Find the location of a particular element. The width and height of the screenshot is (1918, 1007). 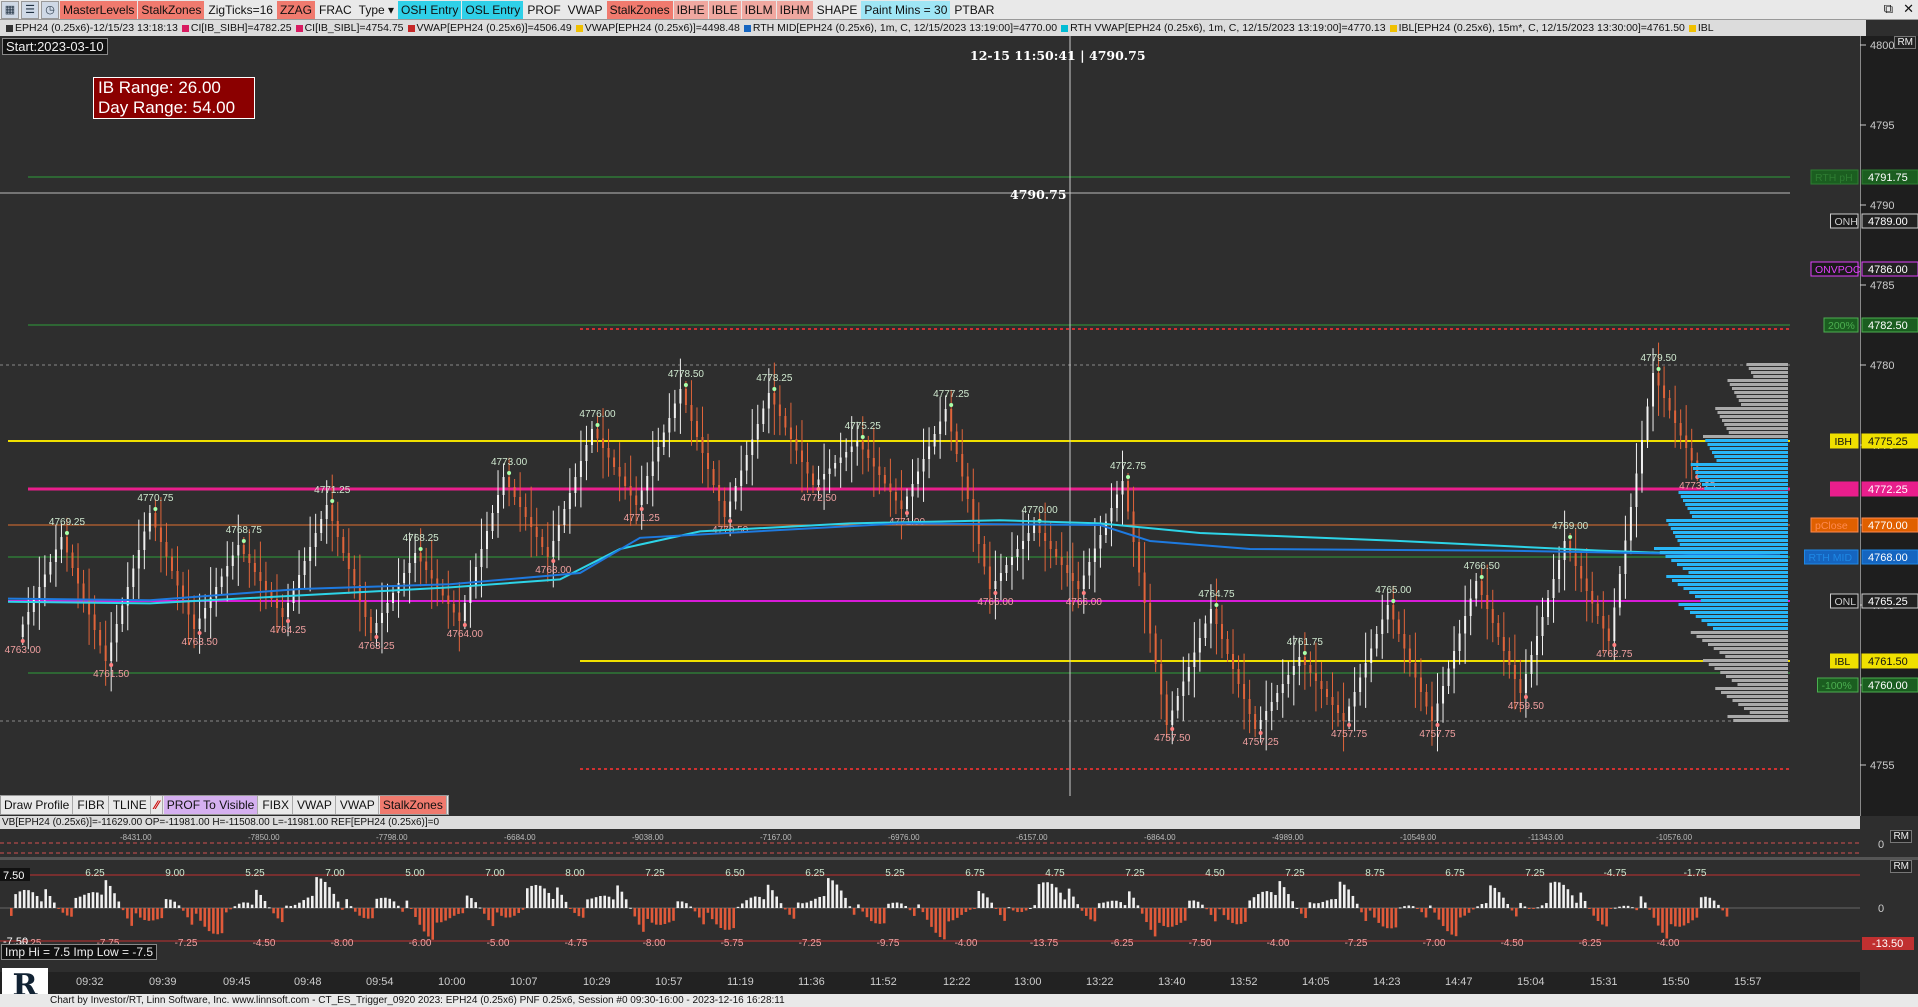

draw-tool-button: FIBR is located at coordinates (91, 805).